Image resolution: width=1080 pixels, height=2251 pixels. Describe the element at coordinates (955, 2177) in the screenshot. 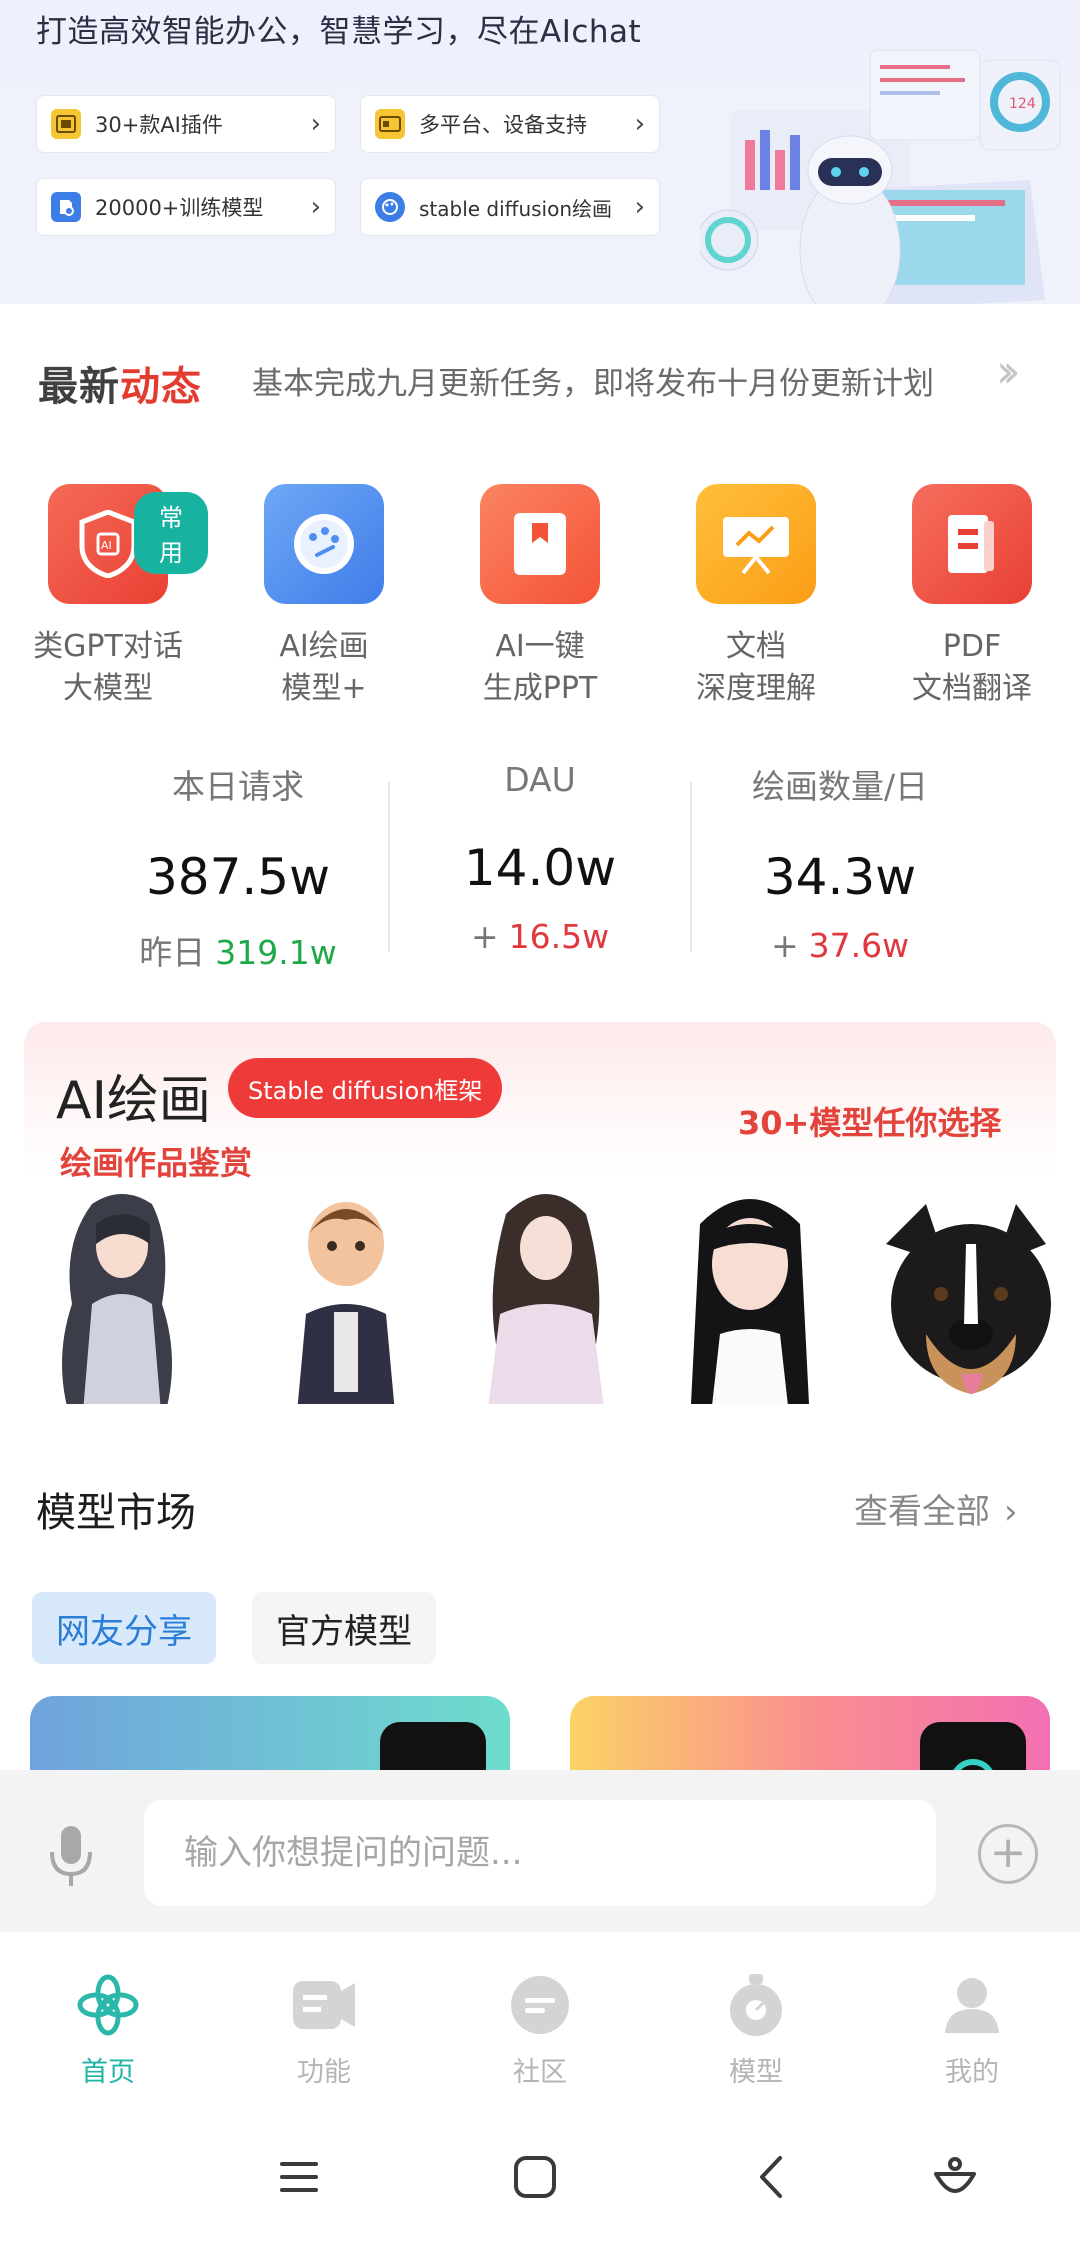

I see `assistant-icon` at that location.